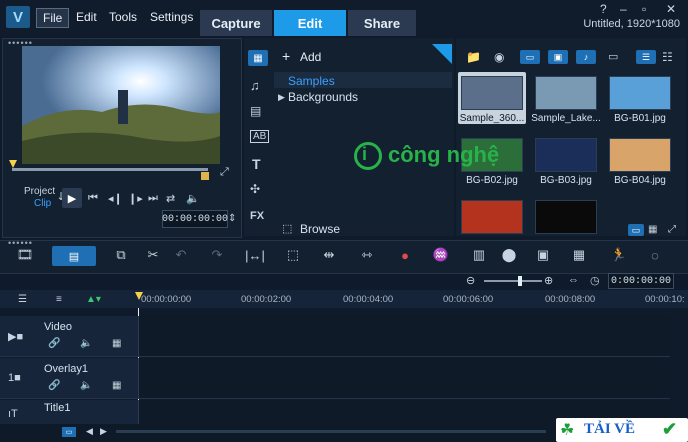 Image resolution: width=688 pixels, height=442 pixels. Describe the element at coordinates (671, 9) in the screenshot. I see `close-button: ✕` at that location.